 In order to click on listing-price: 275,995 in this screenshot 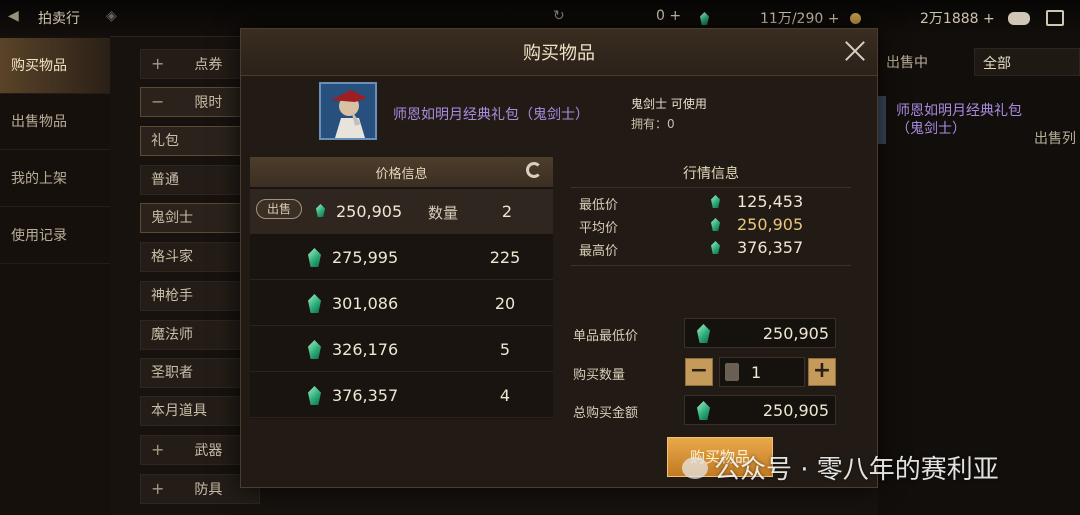, I will do `click(365, 257)`.